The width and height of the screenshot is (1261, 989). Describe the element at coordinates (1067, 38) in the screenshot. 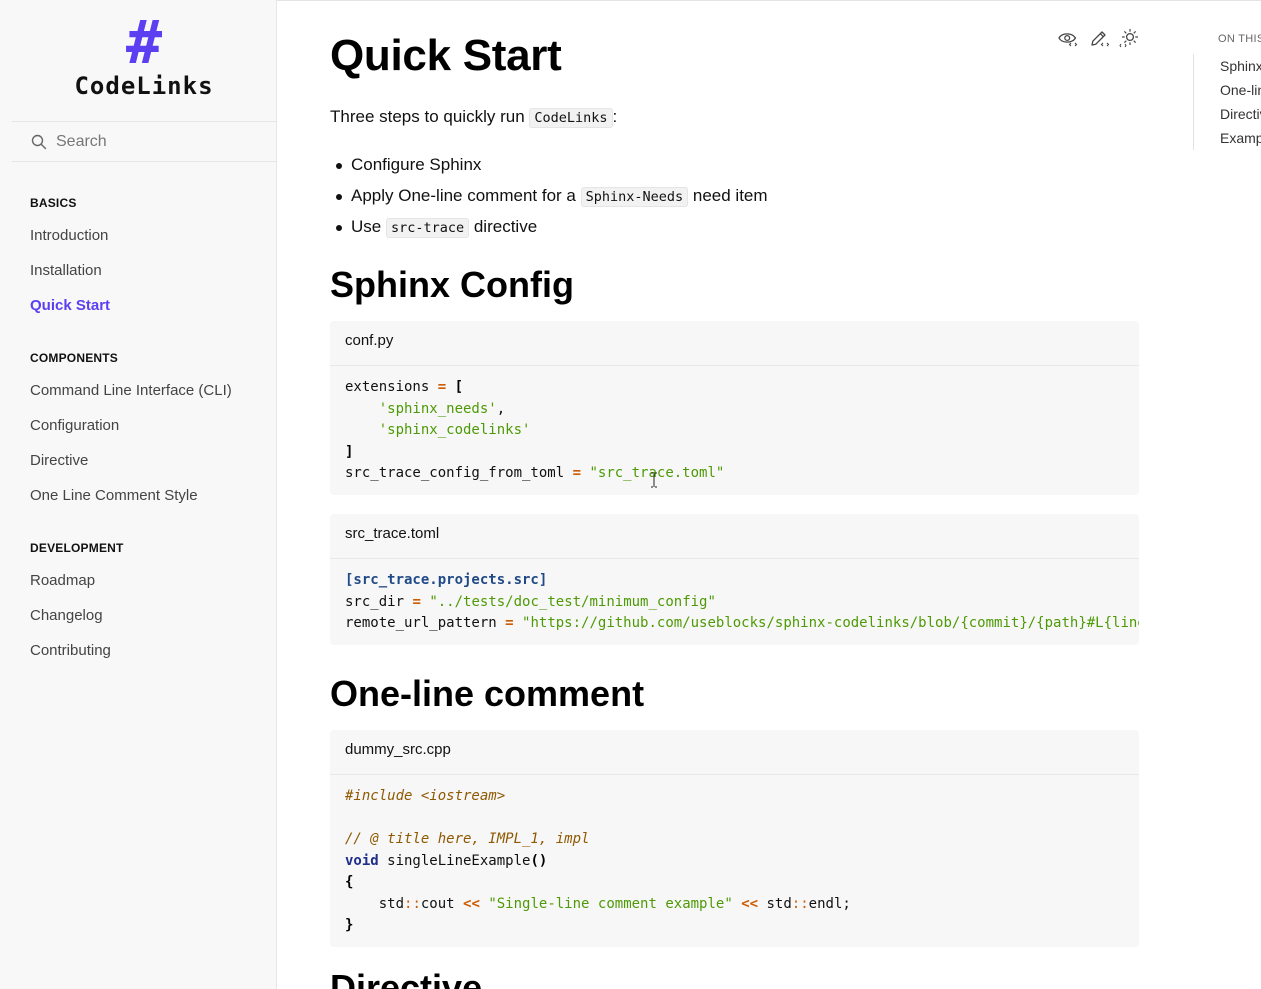

I see `view-source-icon` at that location.